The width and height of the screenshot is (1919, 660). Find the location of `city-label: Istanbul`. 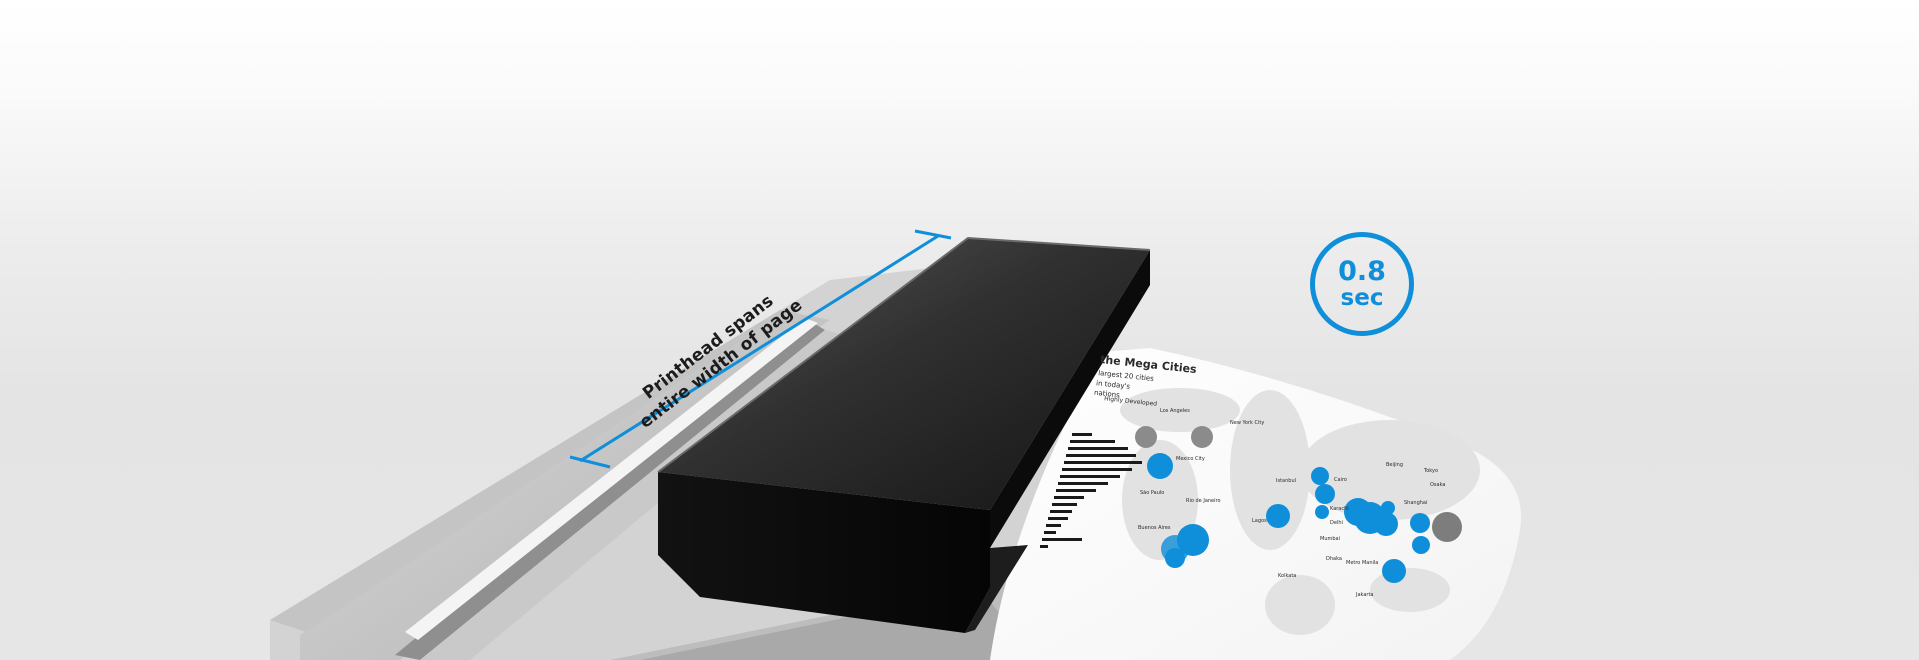

city-label: Istanbul is located at coordinates (1286, 481).